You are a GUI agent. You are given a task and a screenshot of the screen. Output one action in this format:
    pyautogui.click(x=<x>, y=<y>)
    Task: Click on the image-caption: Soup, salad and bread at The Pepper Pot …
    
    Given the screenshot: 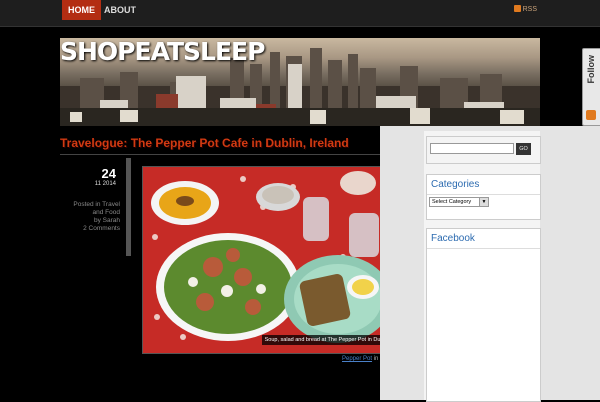 What is the action you would take?
    pyautogui.click(x=326, y=340)
    